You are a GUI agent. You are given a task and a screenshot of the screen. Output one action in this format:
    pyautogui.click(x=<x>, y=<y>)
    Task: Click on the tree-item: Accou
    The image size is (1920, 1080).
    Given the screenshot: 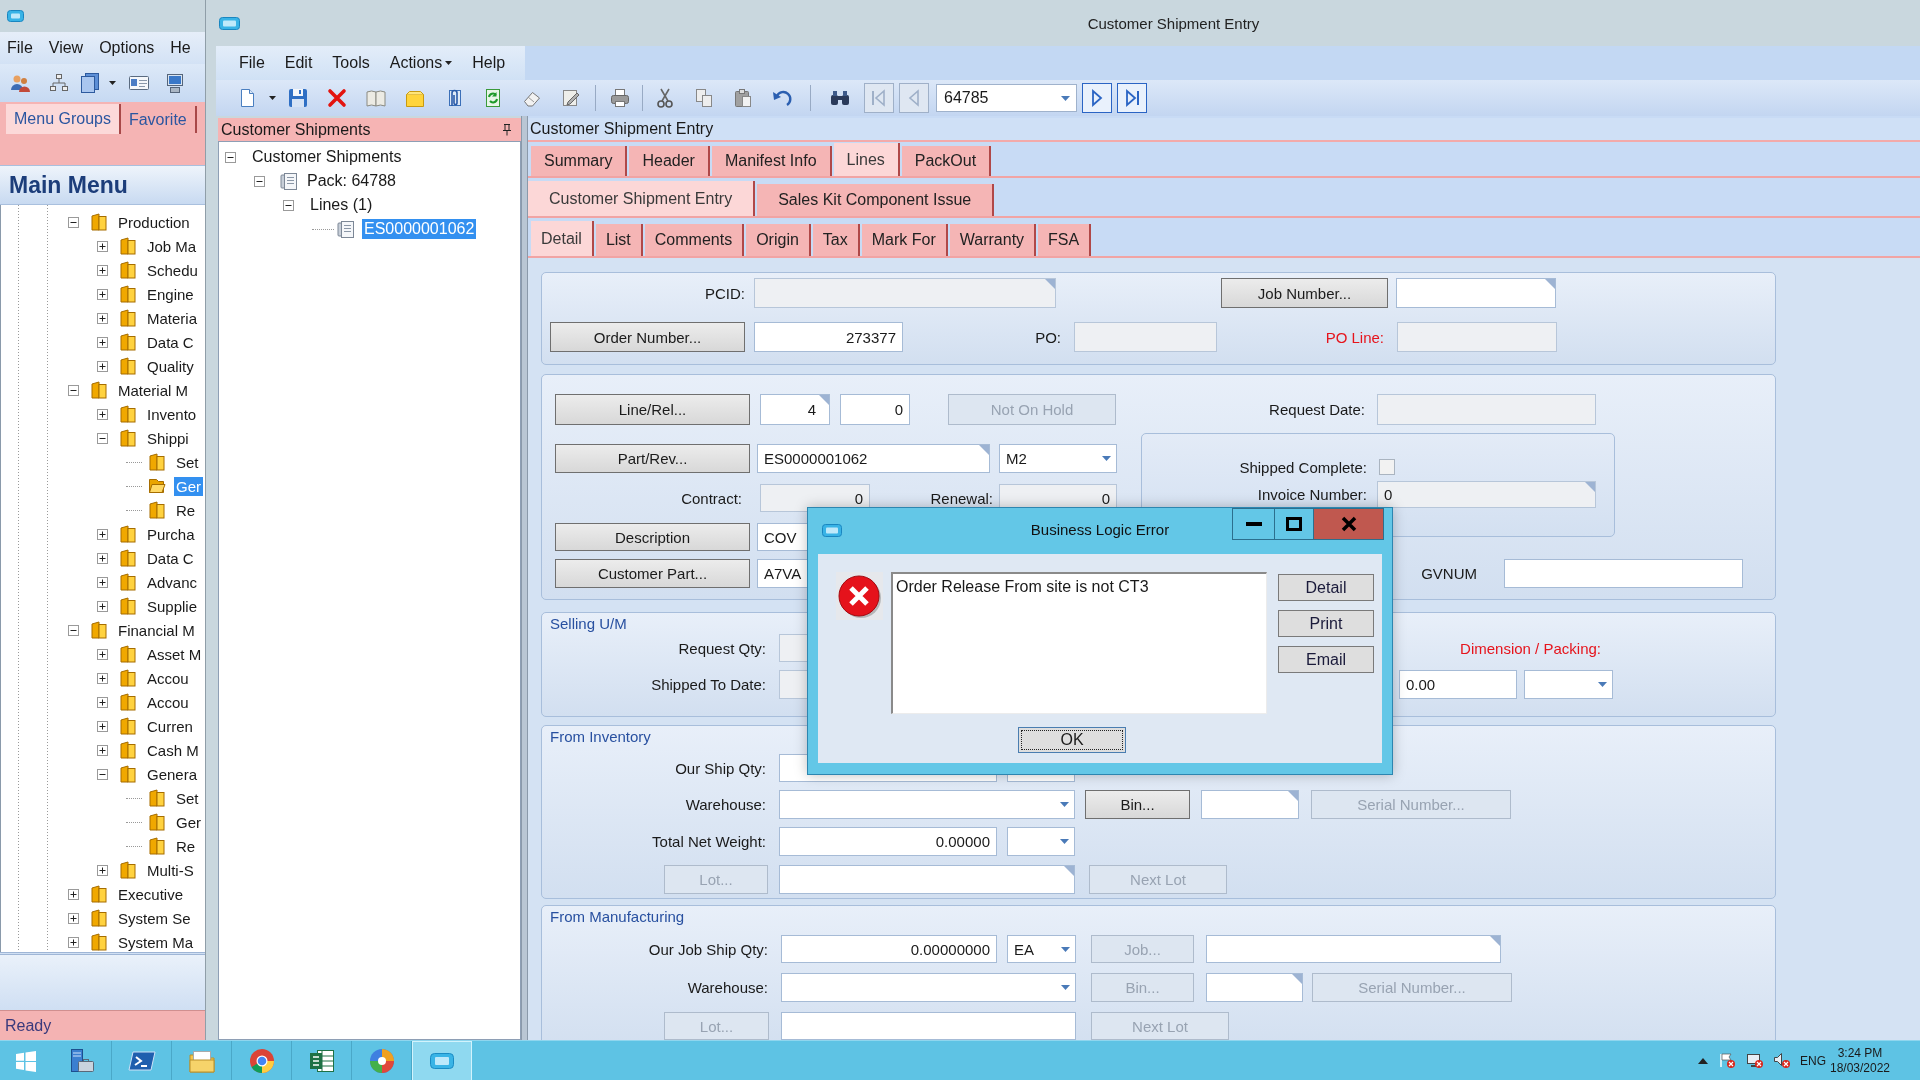 What is the action you would take?
    pyautogui.click(x=168, y=702)
    